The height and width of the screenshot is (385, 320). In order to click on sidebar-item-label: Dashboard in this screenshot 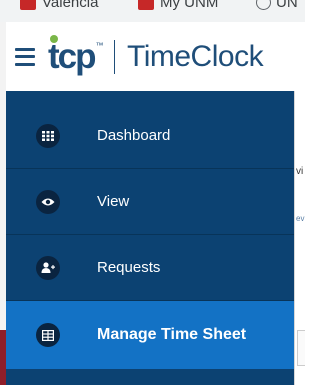, I will do `click(134, 135)`.